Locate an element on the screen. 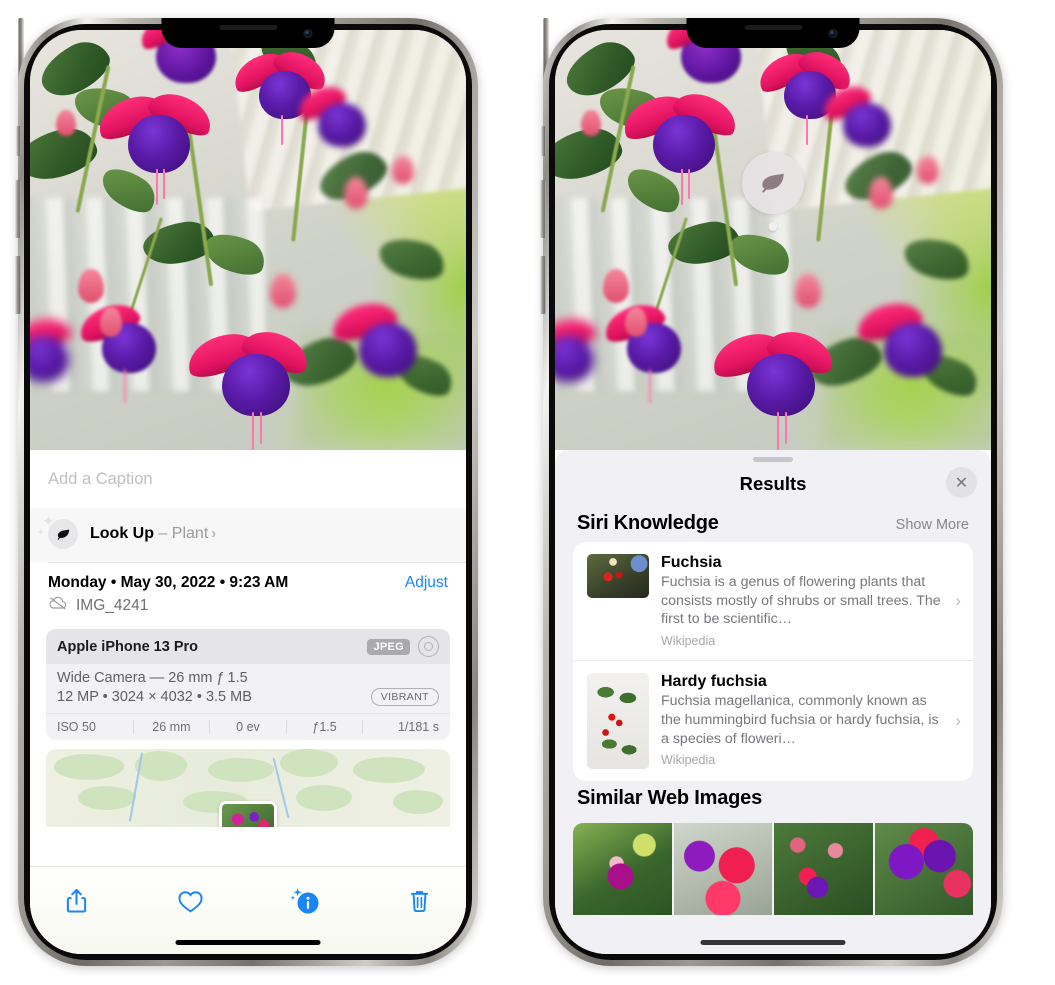 This screenshot has width=1055, height=985. notch-right is located at coordinates (773, 33).